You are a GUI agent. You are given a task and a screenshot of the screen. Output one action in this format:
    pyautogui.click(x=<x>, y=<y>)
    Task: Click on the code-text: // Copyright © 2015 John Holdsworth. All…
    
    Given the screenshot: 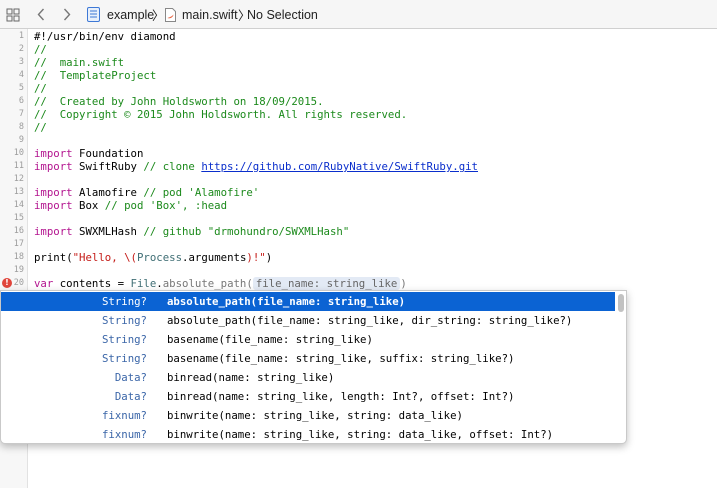 What is the action you would take?
    pyautogui.click(x=220, y=114)
    